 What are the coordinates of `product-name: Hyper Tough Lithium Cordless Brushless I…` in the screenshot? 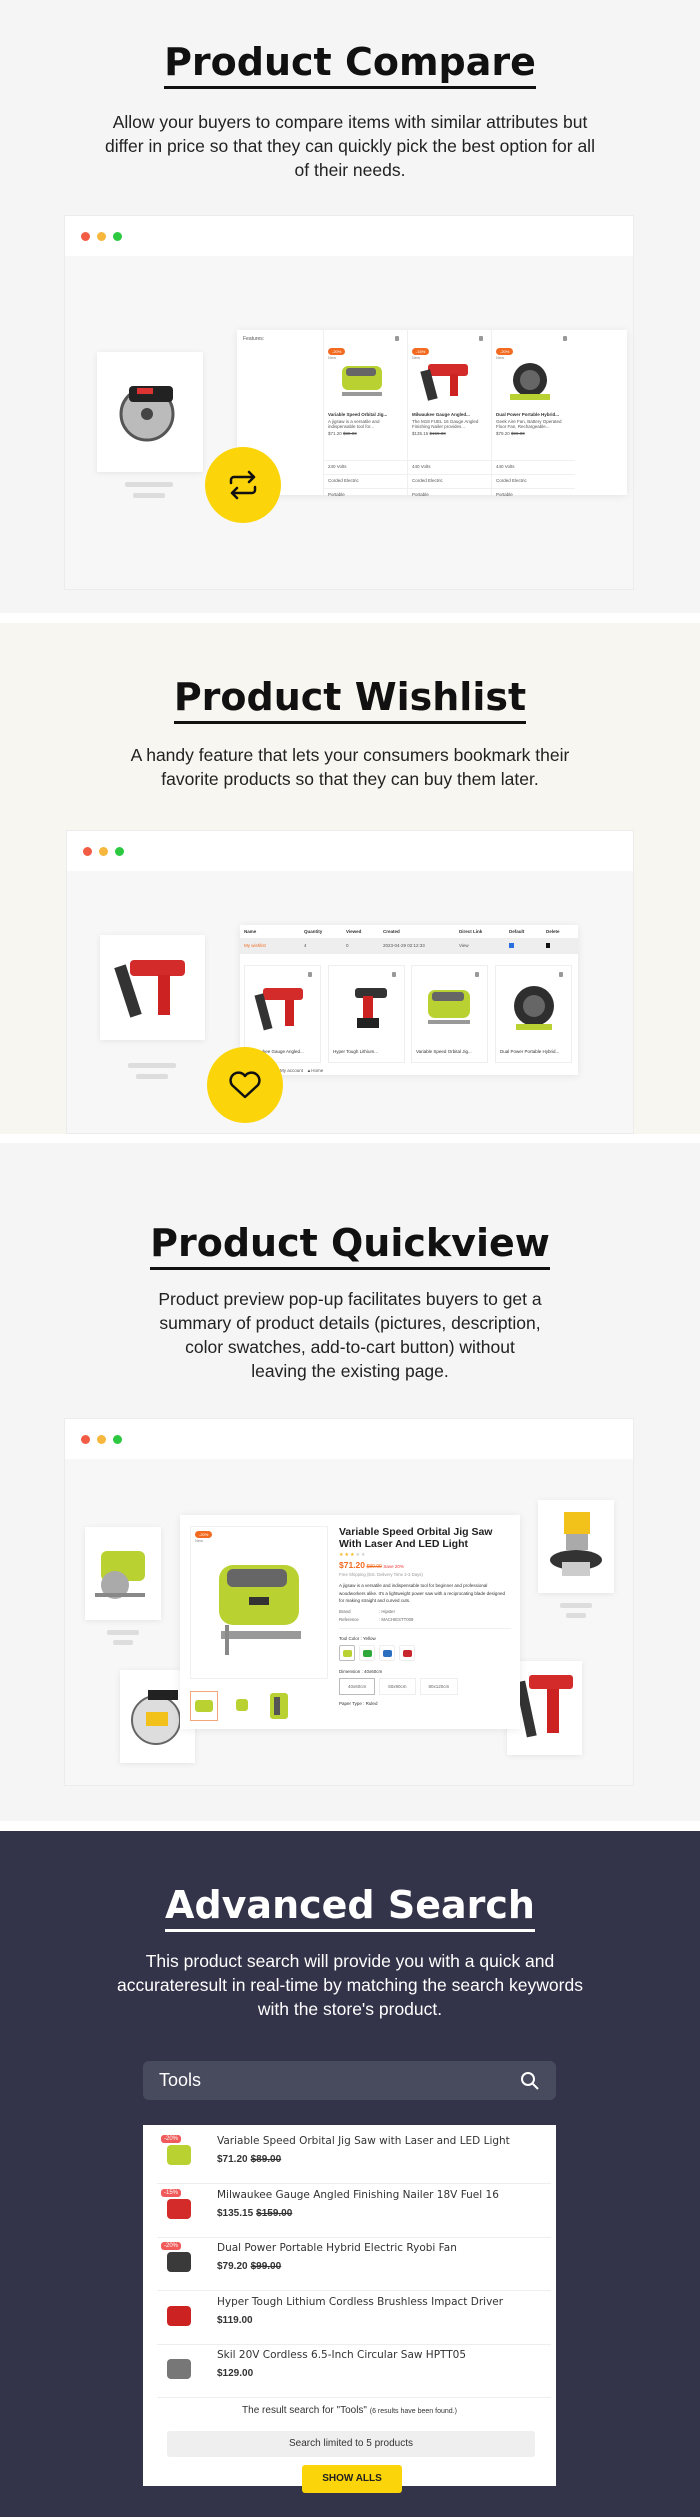 It's located at (360, 2302).